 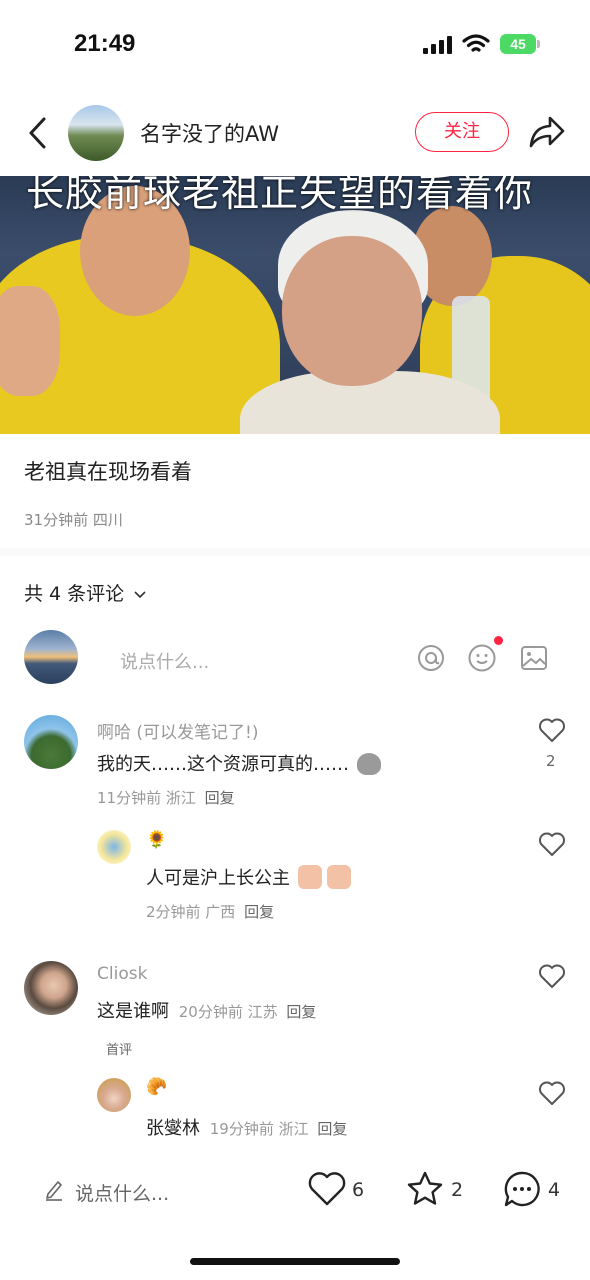 What do you see at coordinates (295, 133) in the screenshot?
I see `post-header: 名字没了的AW 关注` at bounding box center [295, 133].